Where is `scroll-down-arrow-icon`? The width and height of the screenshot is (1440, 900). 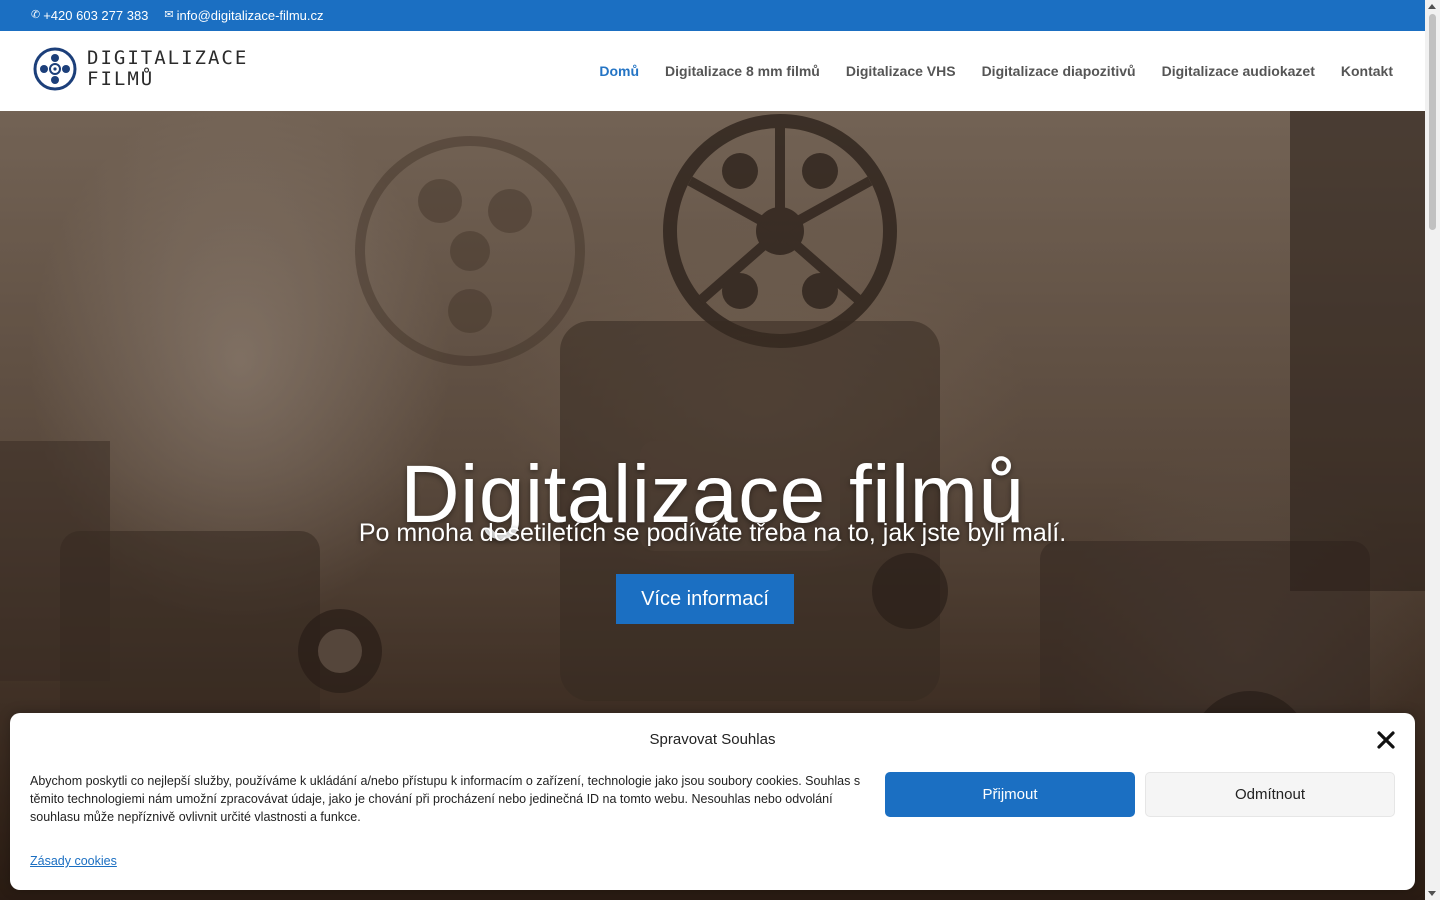 scroll-down-arrow-icon is located at coordinates (1432, 893).